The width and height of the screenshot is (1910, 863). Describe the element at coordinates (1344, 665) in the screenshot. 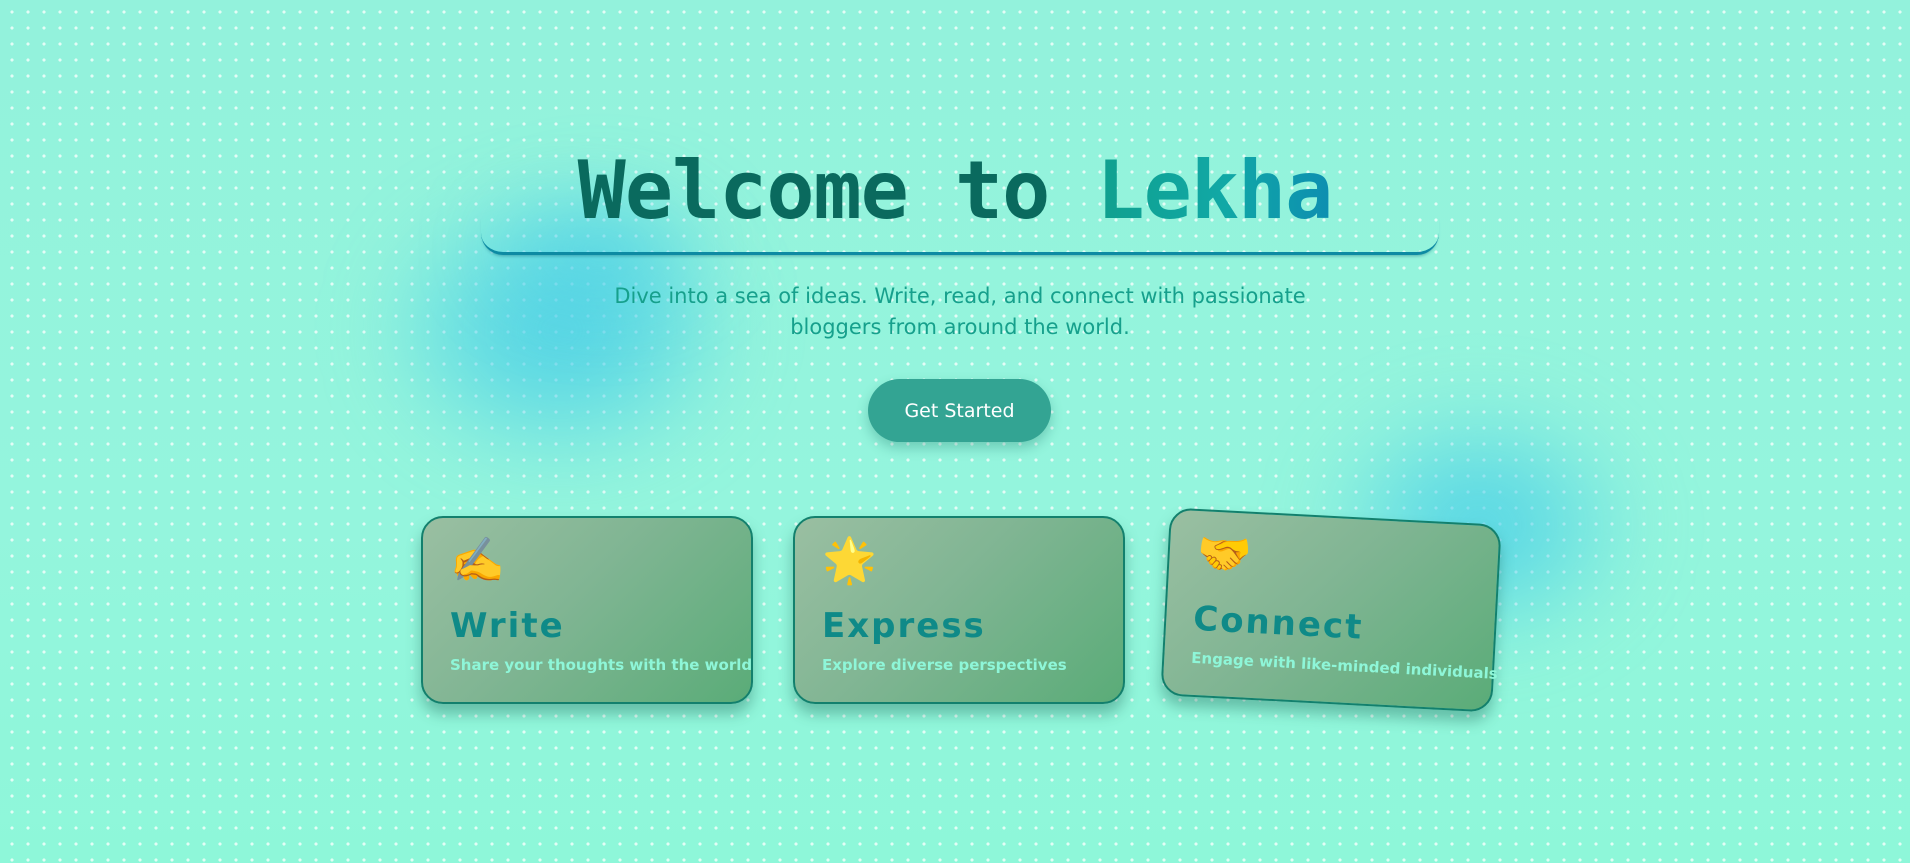

I see `card-description: Engage with like-minded individuals` at that location.